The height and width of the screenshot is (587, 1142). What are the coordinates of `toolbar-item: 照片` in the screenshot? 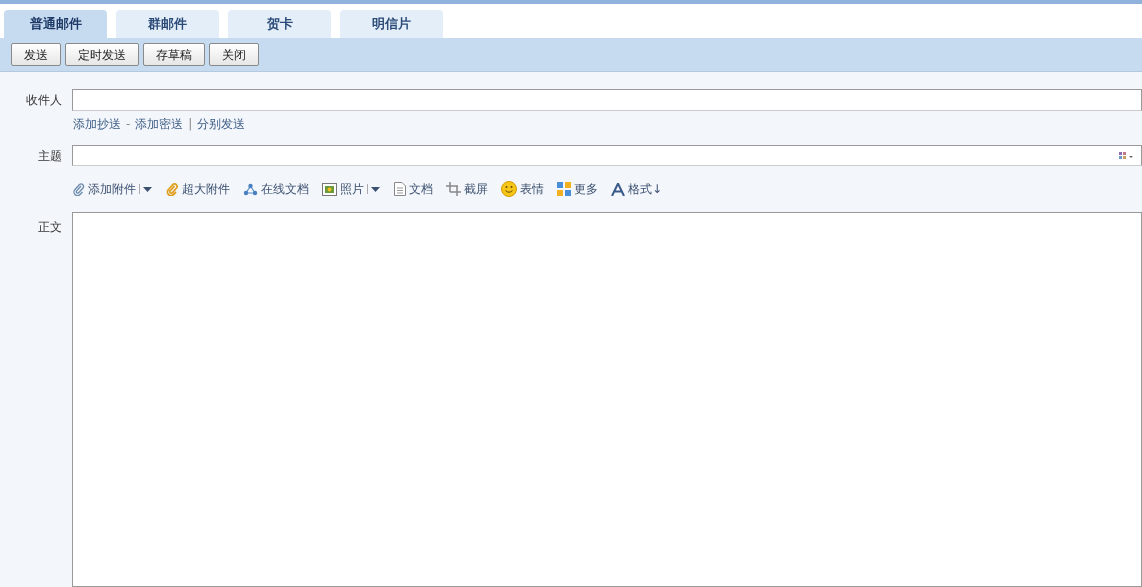 It's located at (352, 189).